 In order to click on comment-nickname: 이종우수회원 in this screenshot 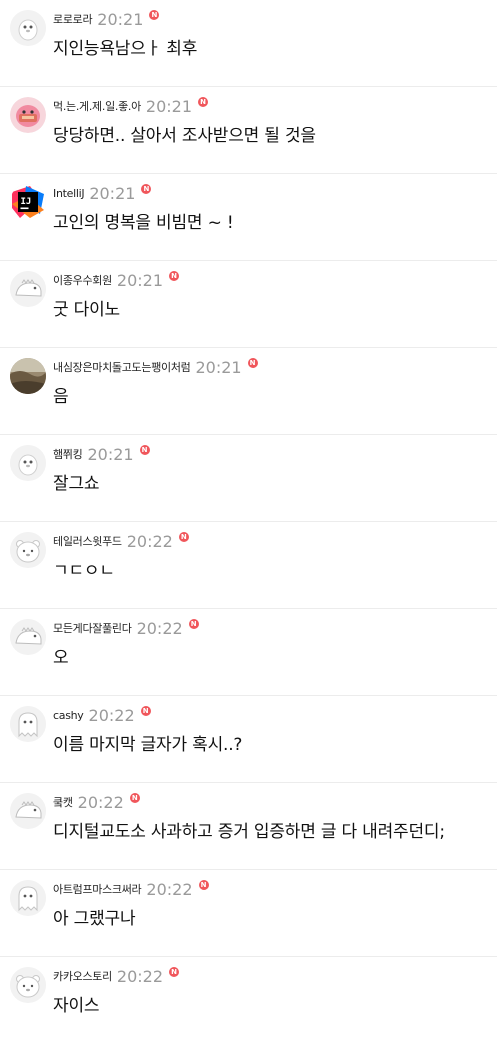, I will do `click(82, 280)`.